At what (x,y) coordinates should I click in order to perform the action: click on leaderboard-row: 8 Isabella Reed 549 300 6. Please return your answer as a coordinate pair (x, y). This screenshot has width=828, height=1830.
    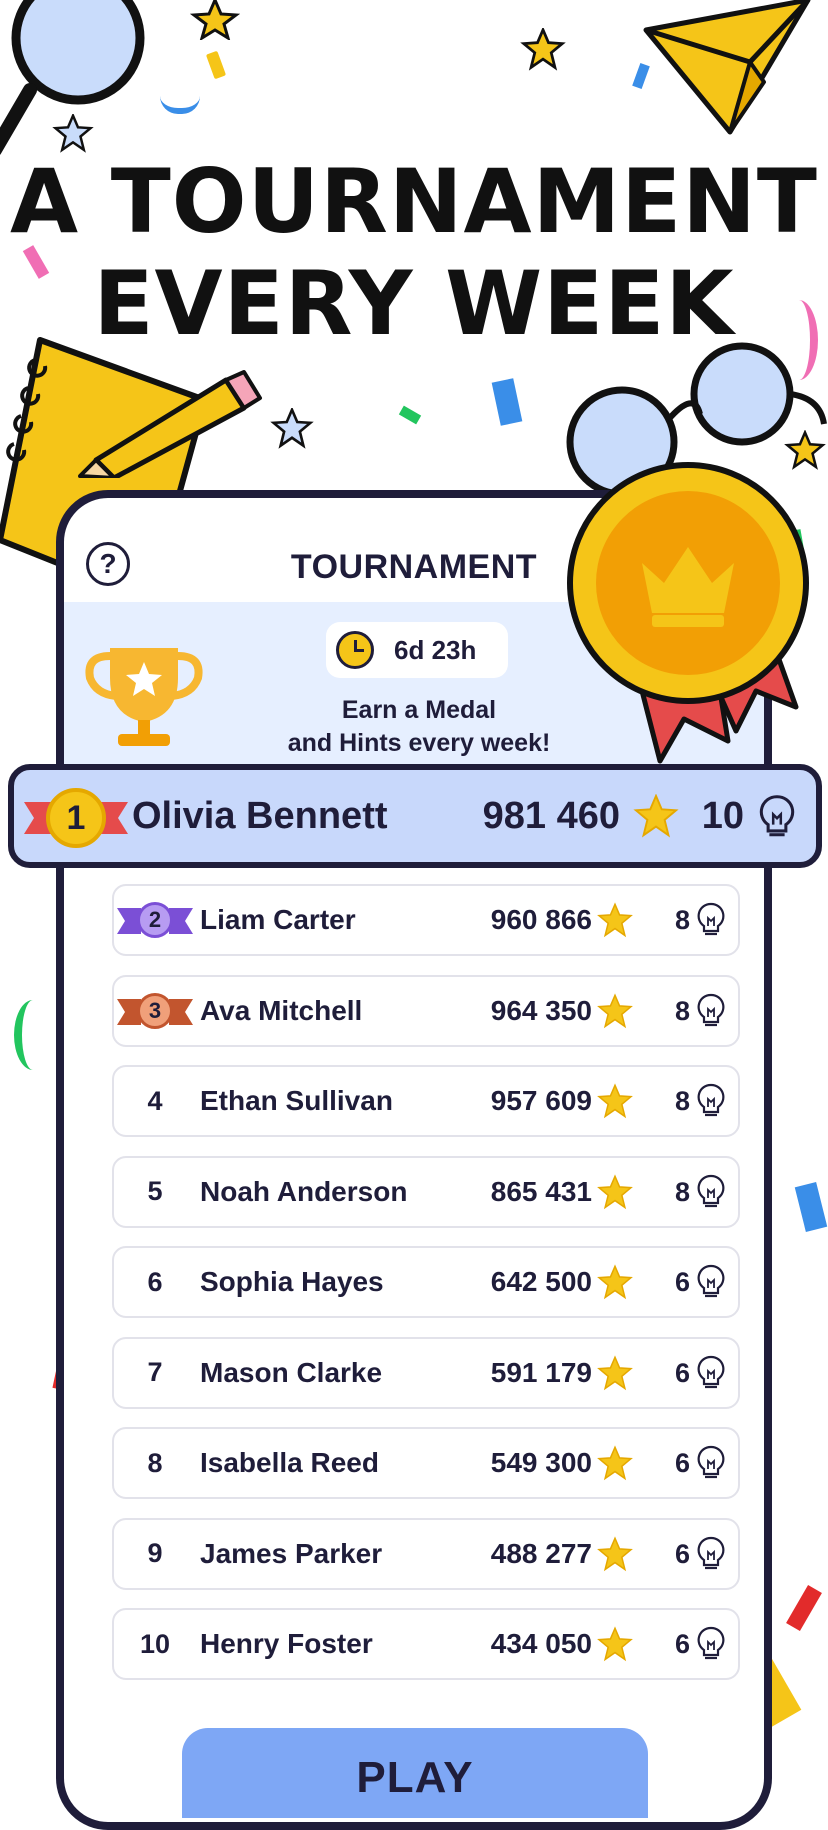
    Looking at the image, I should click on (426, 1463).